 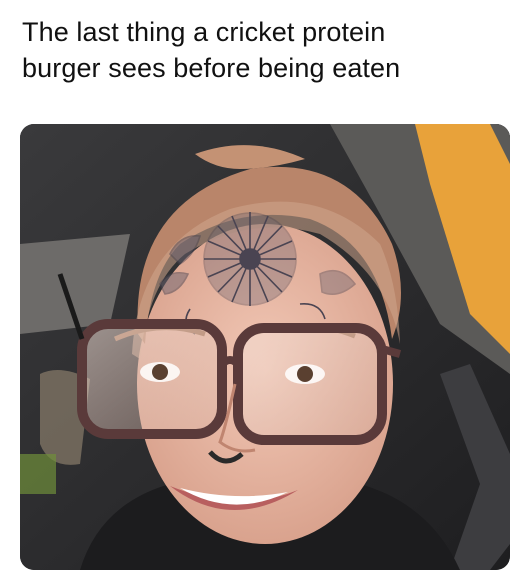 I want to click on caption-line-2: burger sees before being eaten, so click(x=211, y=68).